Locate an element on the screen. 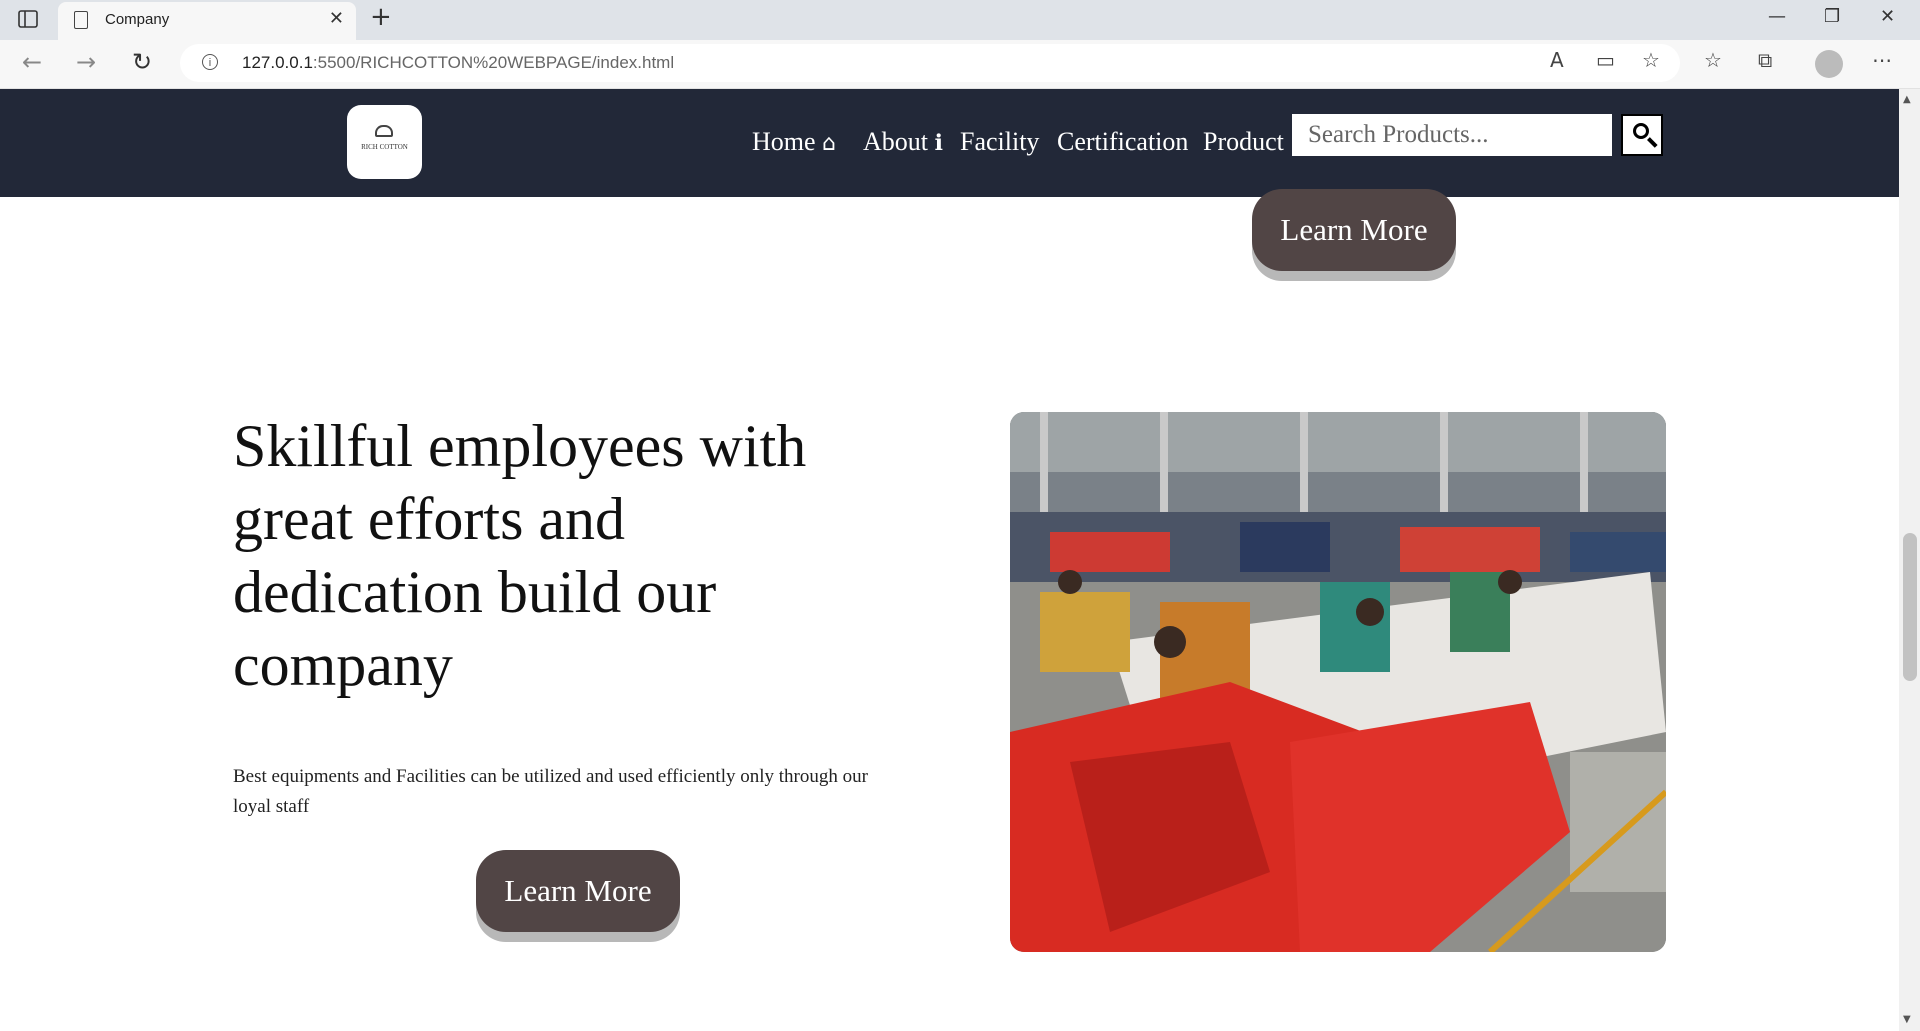  collections-icon: ⧉ is located at coordinates (1765, 60).